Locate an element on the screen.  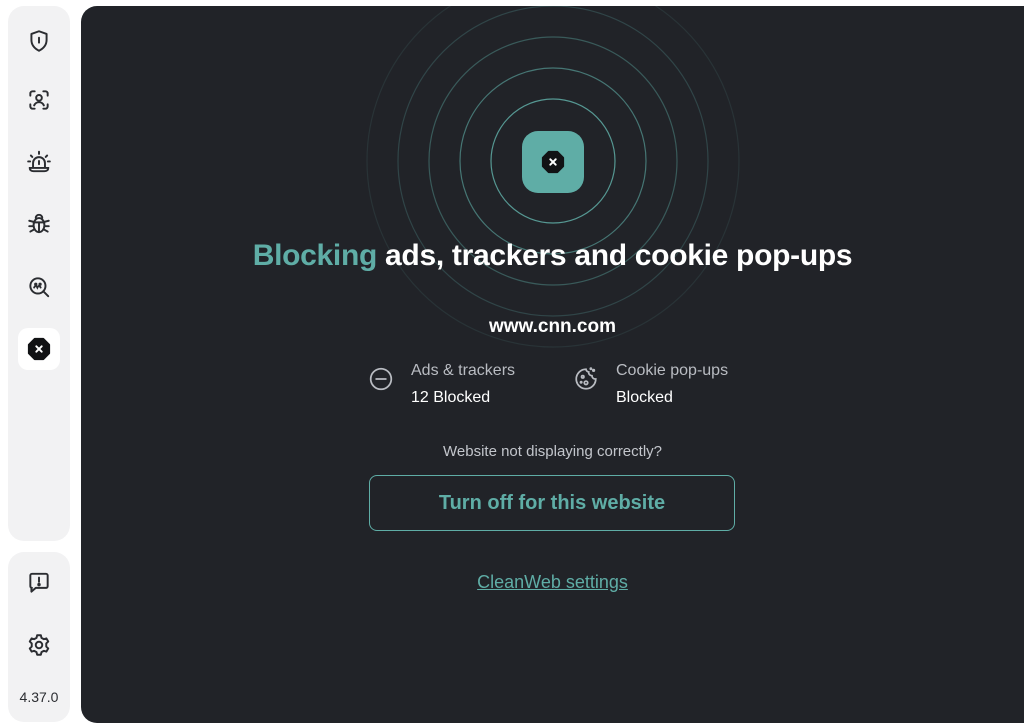
magnifier-icon is located at coordinates (39, 287).